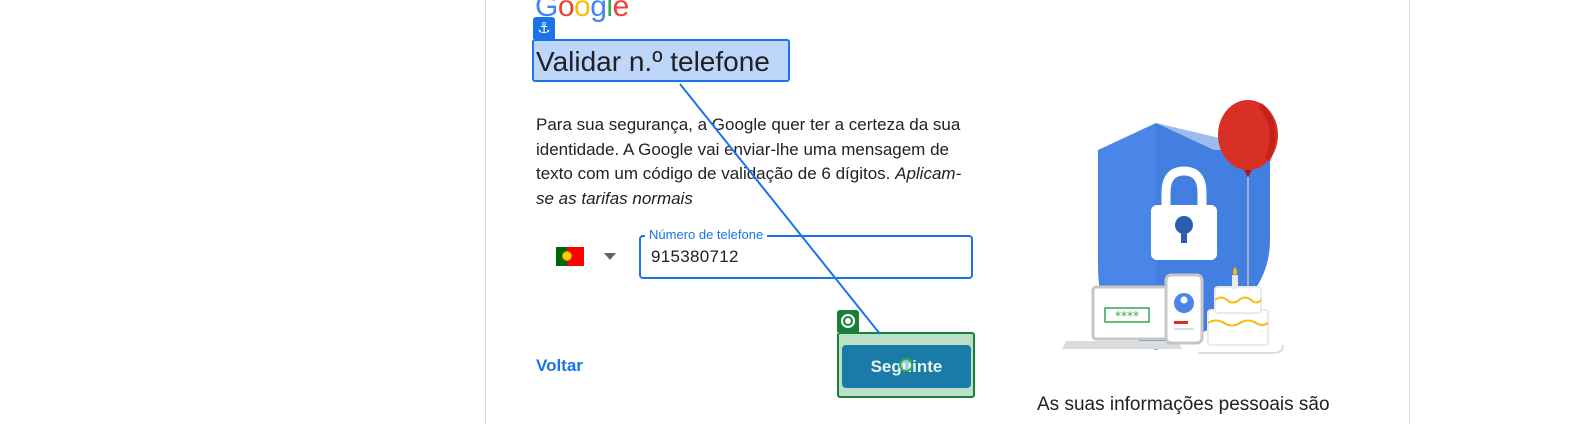  I want to click on privacy-text: As suas informações pessoais são, so click(1183, 404).